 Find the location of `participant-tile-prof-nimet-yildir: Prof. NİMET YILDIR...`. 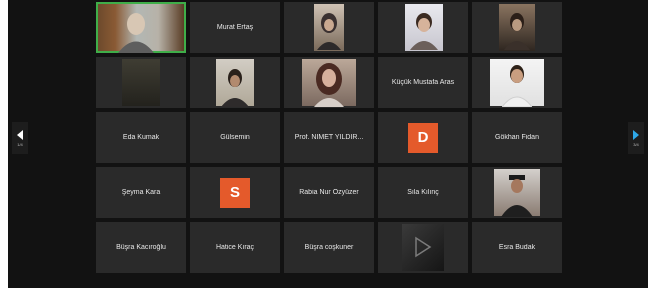

participant-tile-prof-nimet-yildir: Prof. NİMET YILDIR... is located at coordinates (329, 137).